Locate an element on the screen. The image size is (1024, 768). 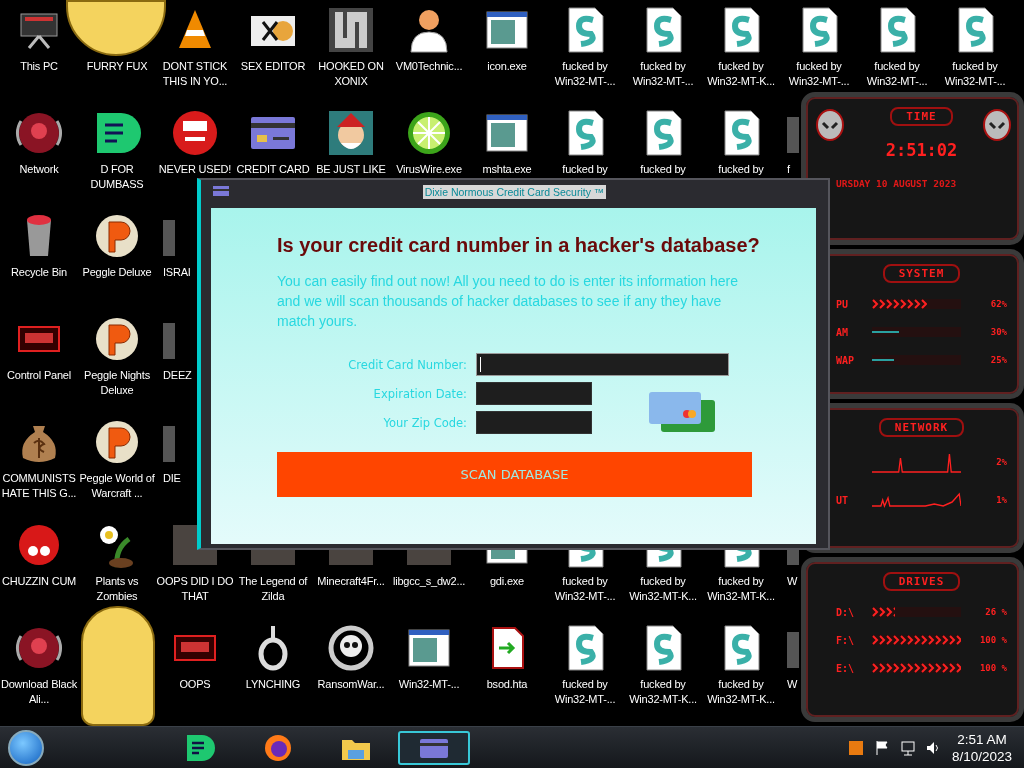
network-icon is located at coordinates (907, 748).